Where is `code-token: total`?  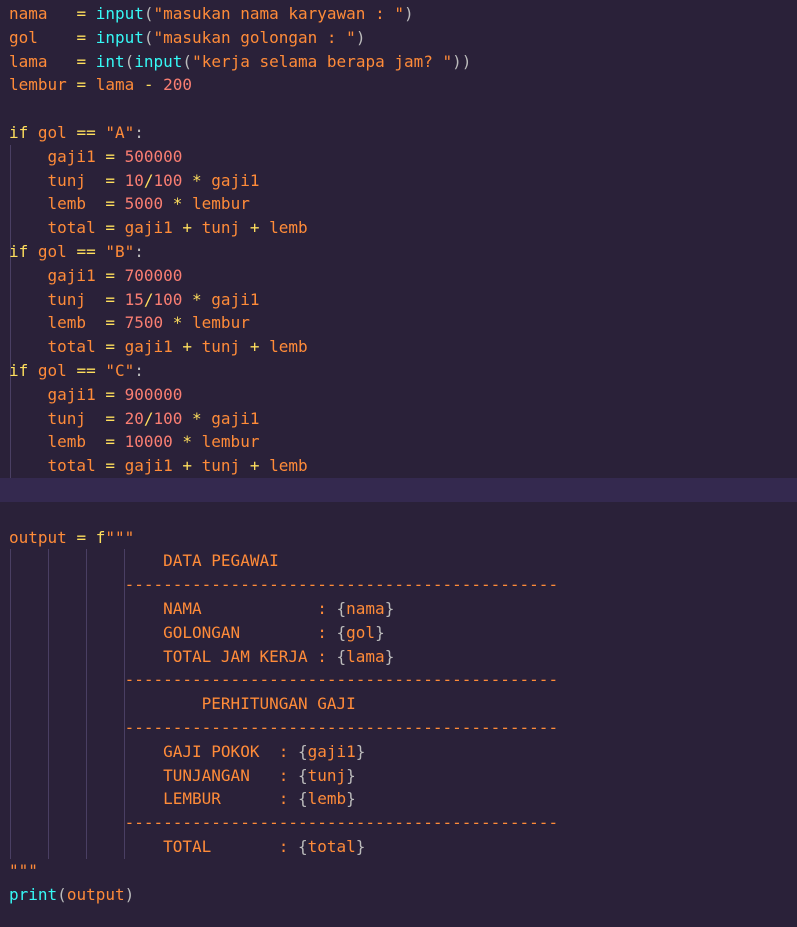
code-token: total is located at coordinates (57, 347).